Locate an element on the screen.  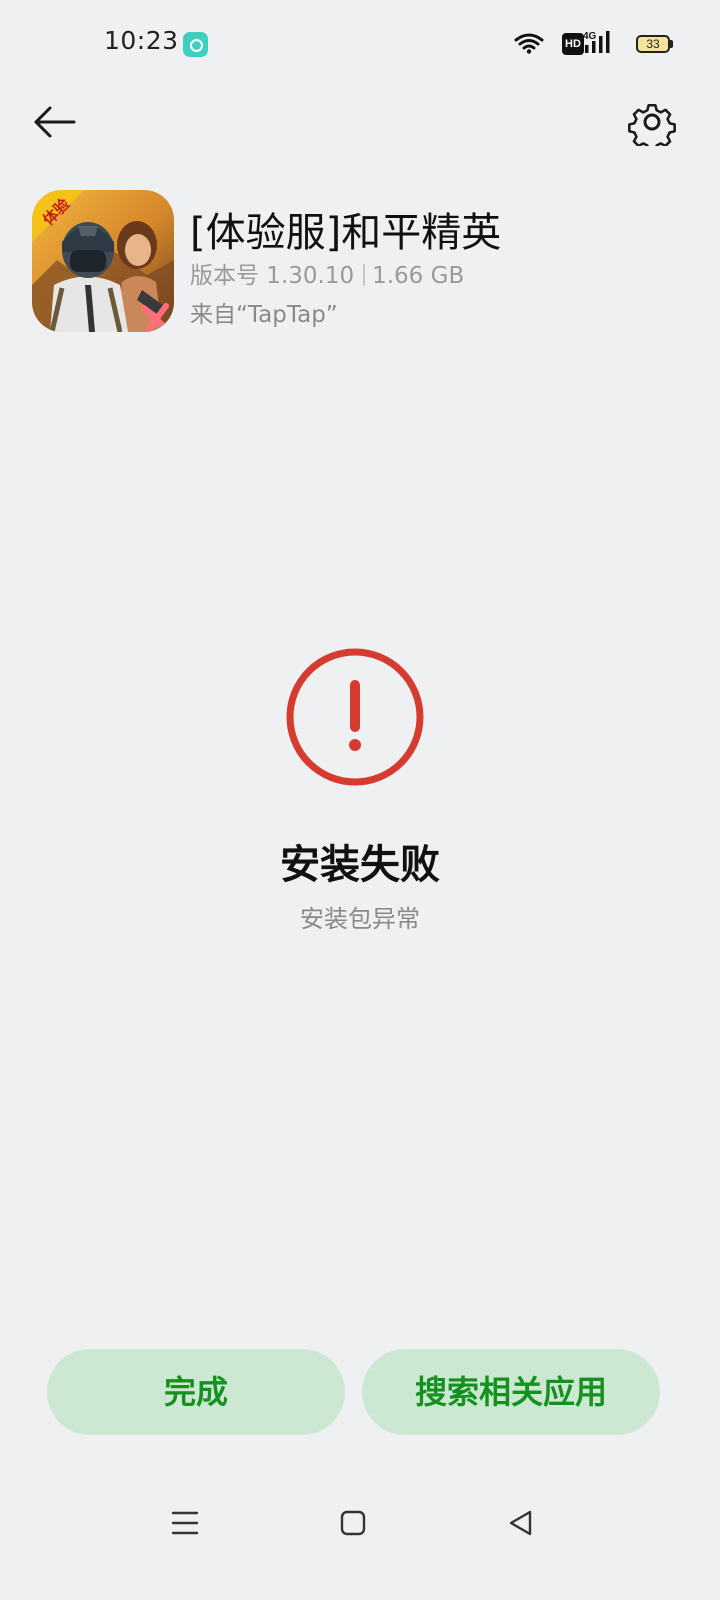
app-version: 版本号 1.30.10 is located at coordinates (272, 276).